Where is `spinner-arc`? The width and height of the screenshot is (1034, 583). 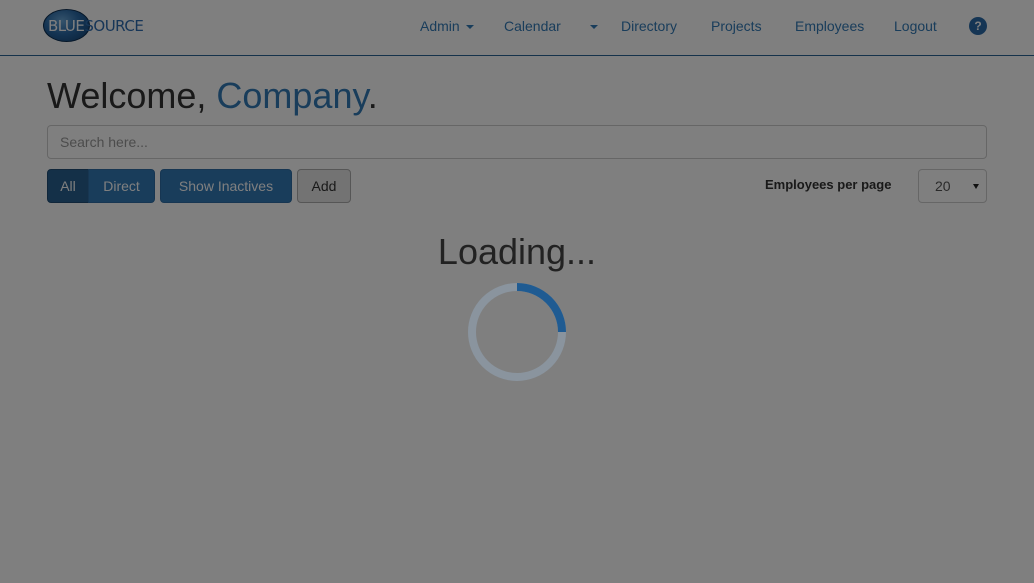 spinner-arc is located at coordinates (541, 308).